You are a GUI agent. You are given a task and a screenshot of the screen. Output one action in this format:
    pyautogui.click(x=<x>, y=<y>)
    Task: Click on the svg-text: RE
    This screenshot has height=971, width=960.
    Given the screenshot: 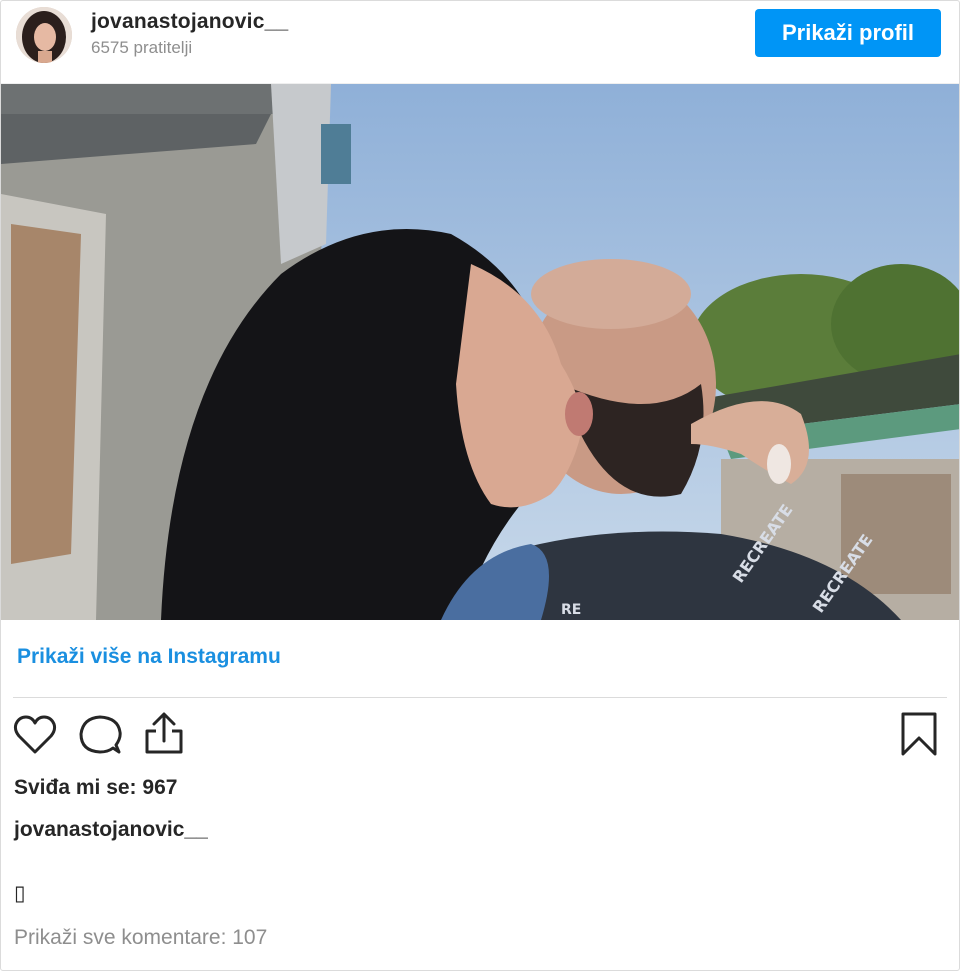 What is the action you would take?
    pyautogui.click(x=571, y=610)
    